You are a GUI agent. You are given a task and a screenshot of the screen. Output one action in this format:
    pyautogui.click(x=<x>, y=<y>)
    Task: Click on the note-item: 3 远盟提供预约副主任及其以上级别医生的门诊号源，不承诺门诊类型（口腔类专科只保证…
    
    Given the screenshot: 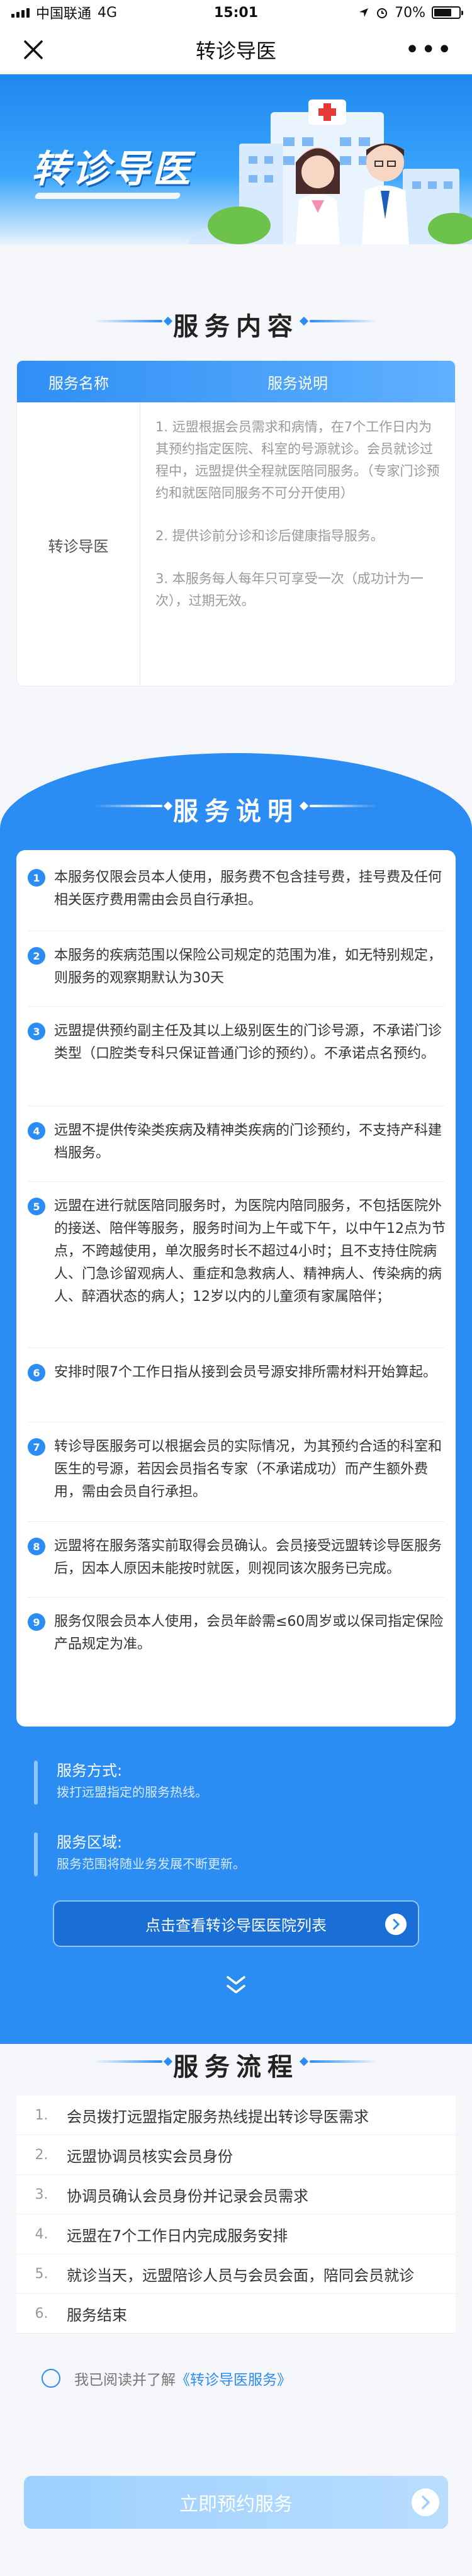 What is the action you would take?
    pyautogui.click(x=237, y=1042)
    